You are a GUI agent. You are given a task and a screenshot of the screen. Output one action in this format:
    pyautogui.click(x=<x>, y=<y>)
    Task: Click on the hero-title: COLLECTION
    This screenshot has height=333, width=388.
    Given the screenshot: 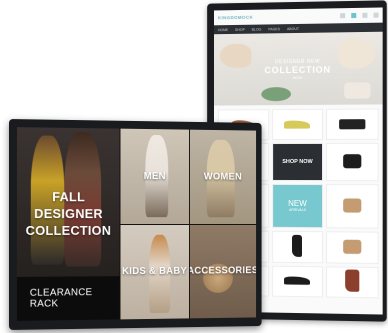 What is the action you would take?
    pyautogui.click(x=297, y=69)
    